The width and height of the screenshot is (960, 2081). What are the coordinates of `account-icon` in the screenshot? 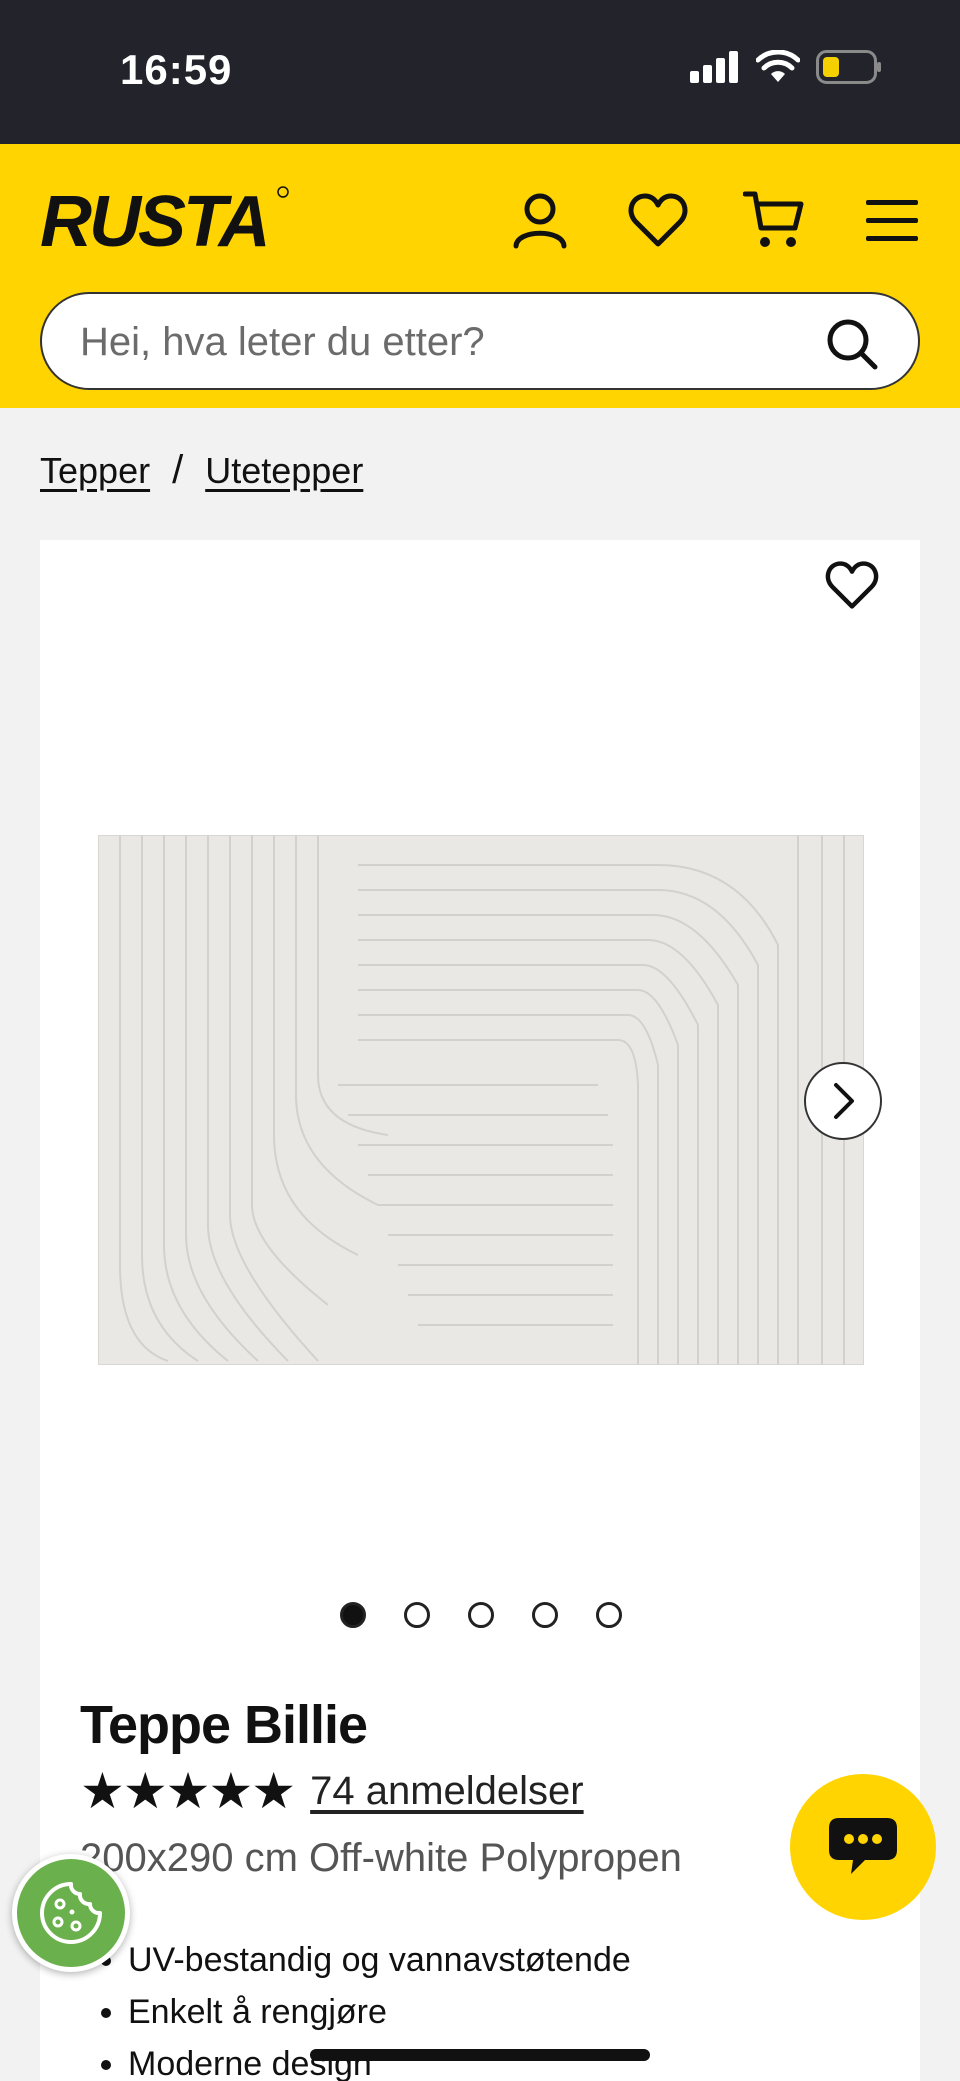 It's located at (540, 221).